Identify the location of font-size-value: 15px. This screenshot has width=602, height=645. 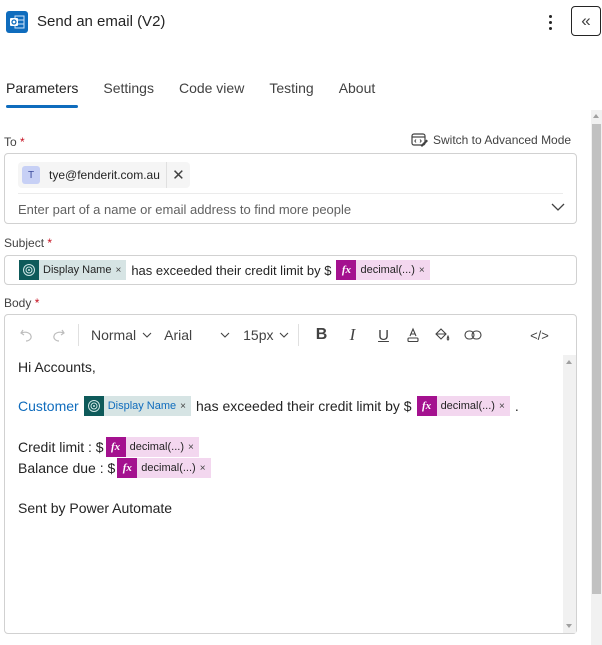
(258, 335).